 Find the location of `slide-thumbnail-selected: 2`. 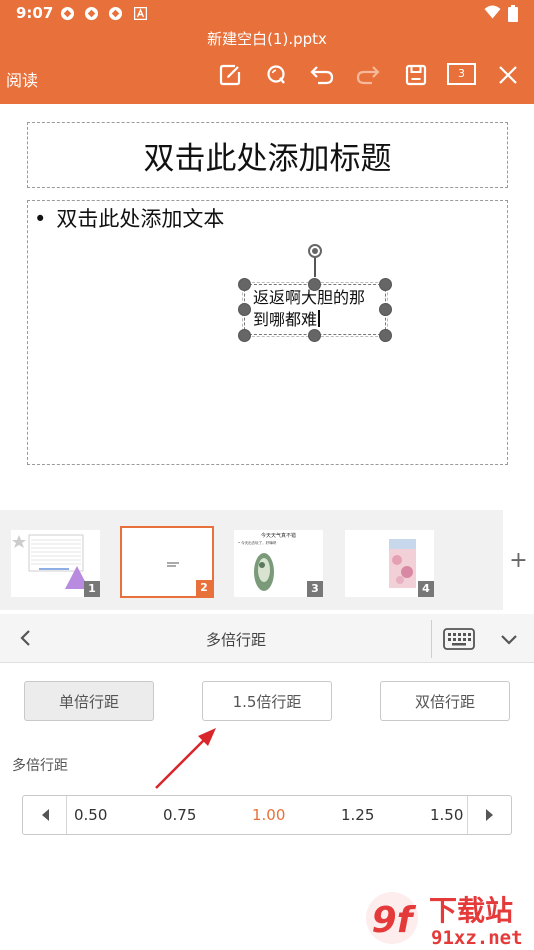

slide-thumbnail-selected: 2 is located at coordinates (167, 562).